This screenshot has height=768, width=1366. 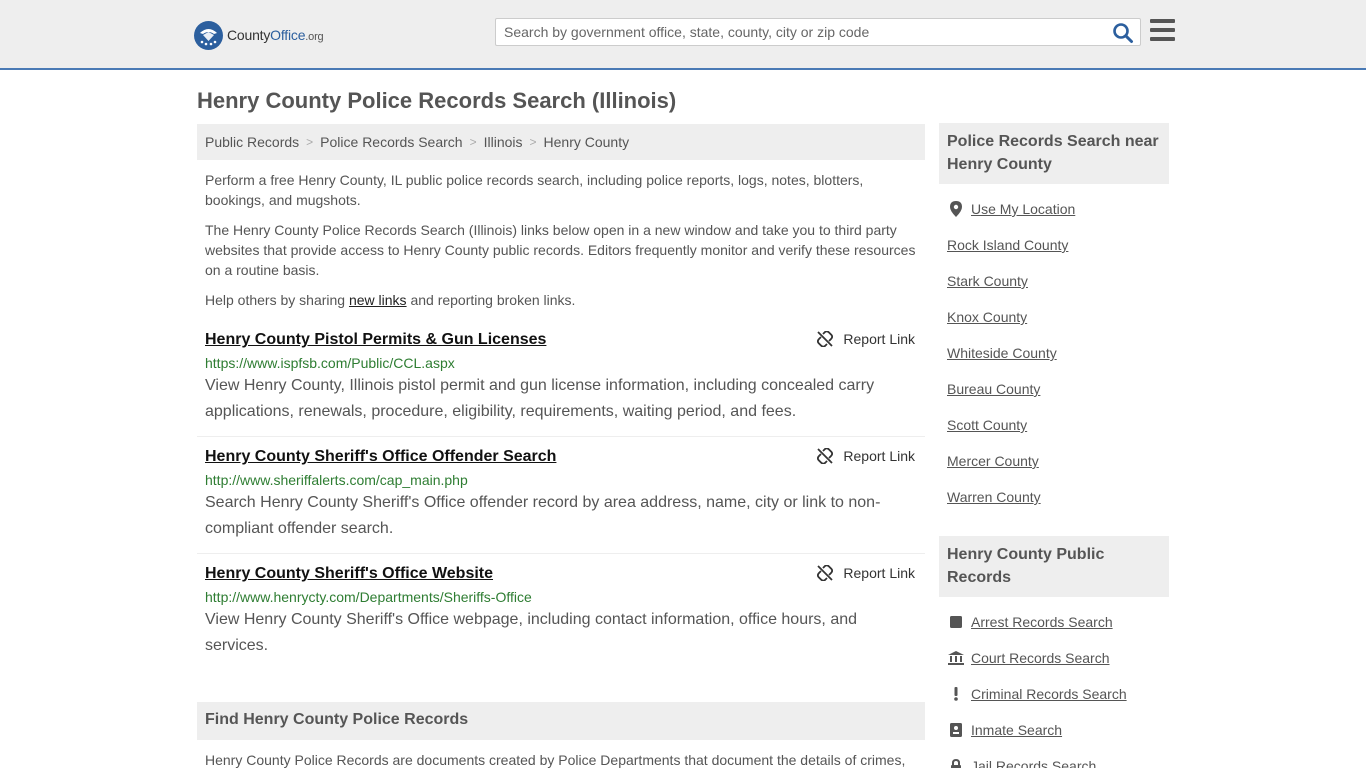 What do you see at coordinates (994, 497) in the screenshot?
I see `nearby-county-link: Warren County` at bounding box center [994, 497].